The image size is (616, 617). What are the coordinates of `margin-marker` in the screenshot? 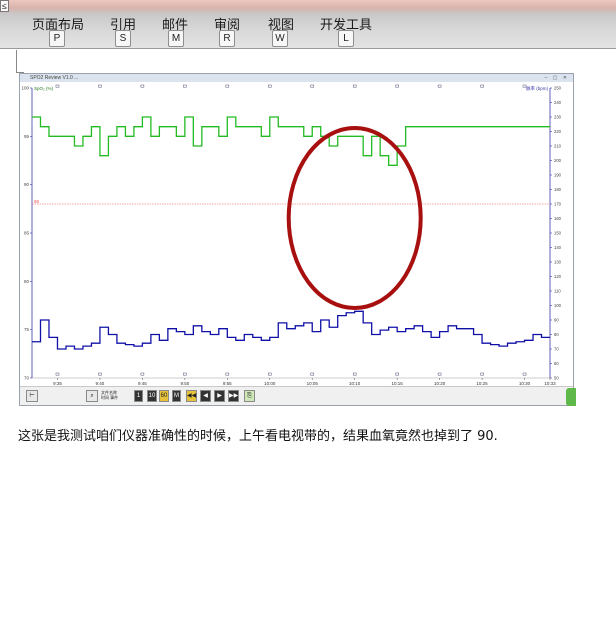 It's located at (16, 61).